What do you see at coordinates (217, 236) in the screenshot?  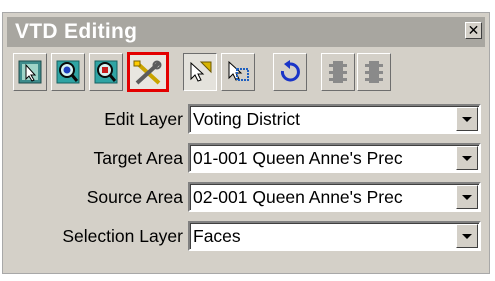 I see `selection-layer-value: Faces` at bounding box center [217, 236].